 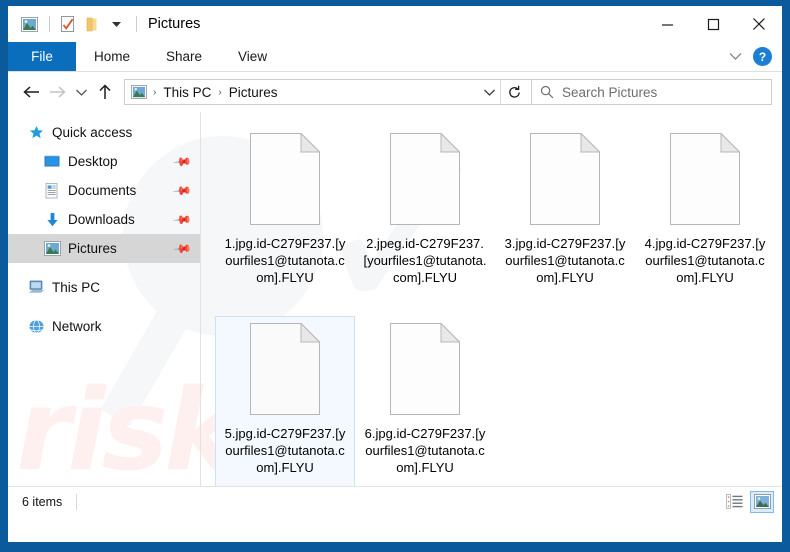 I want to click on close-button, so click(x=759, y=24).